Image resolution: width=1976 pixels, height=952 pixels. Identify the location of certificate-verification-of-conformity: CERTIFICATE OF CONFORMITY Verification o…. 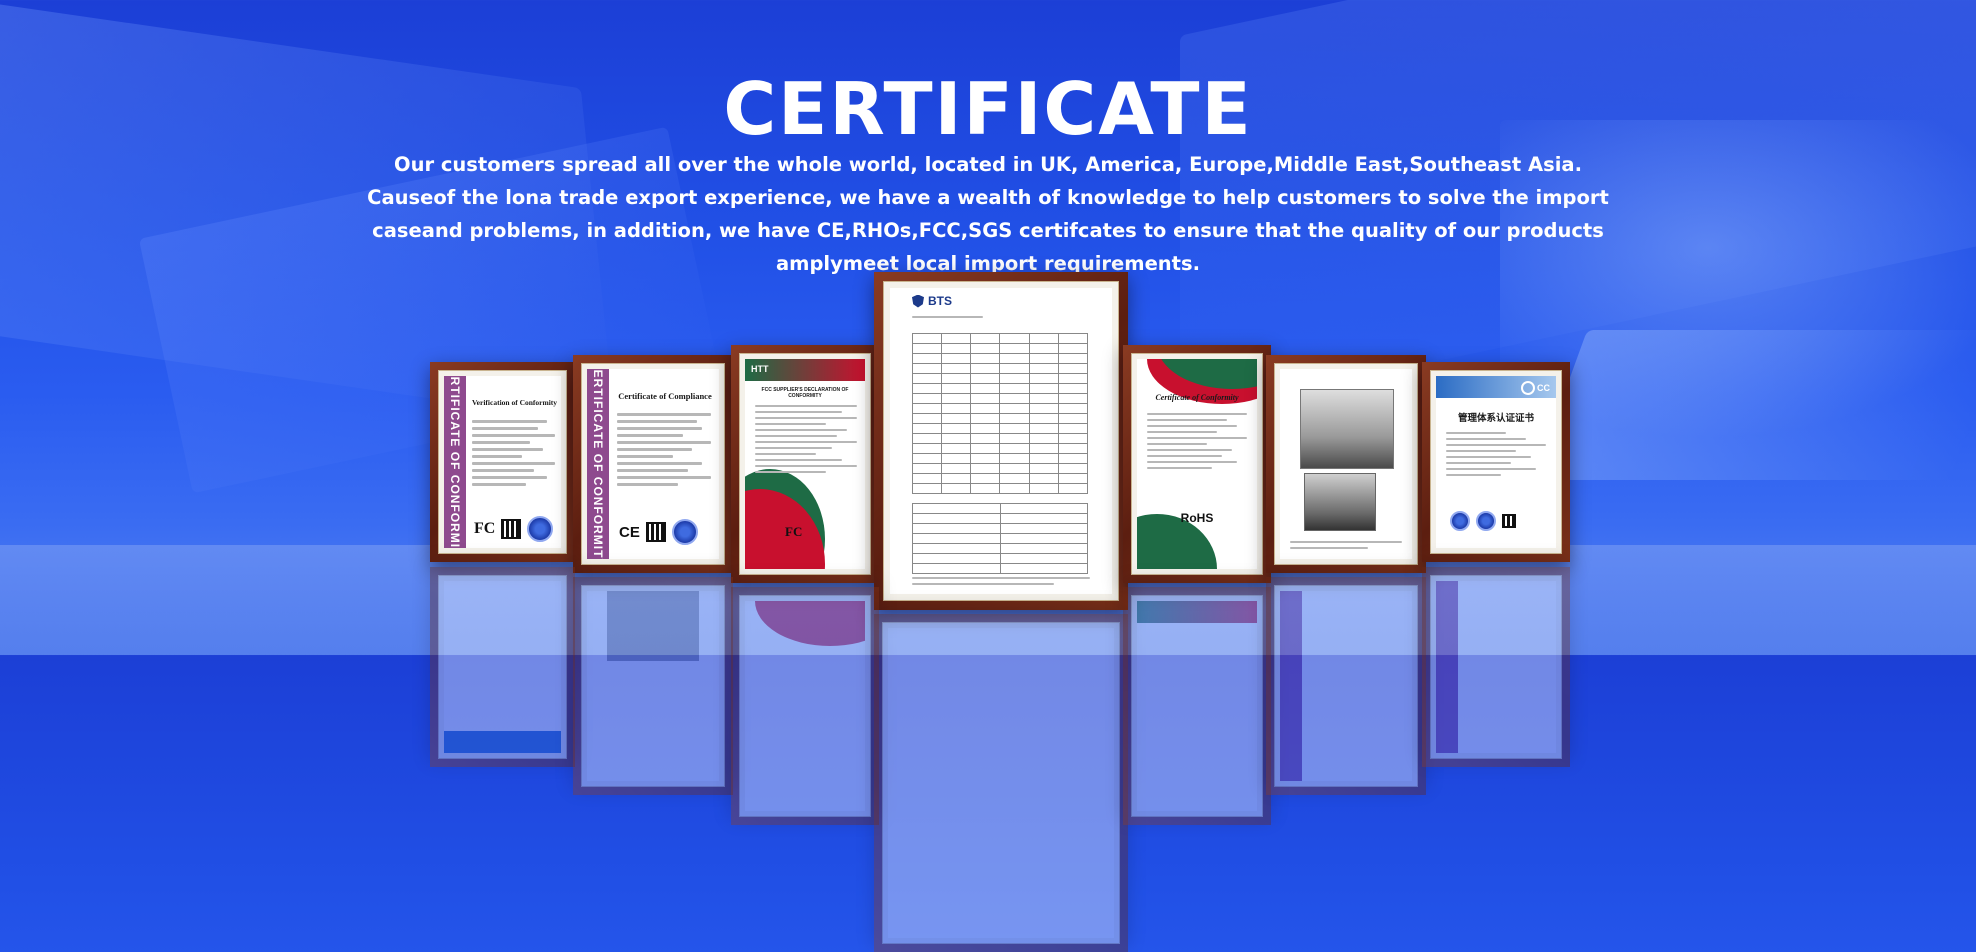
(502, 462).